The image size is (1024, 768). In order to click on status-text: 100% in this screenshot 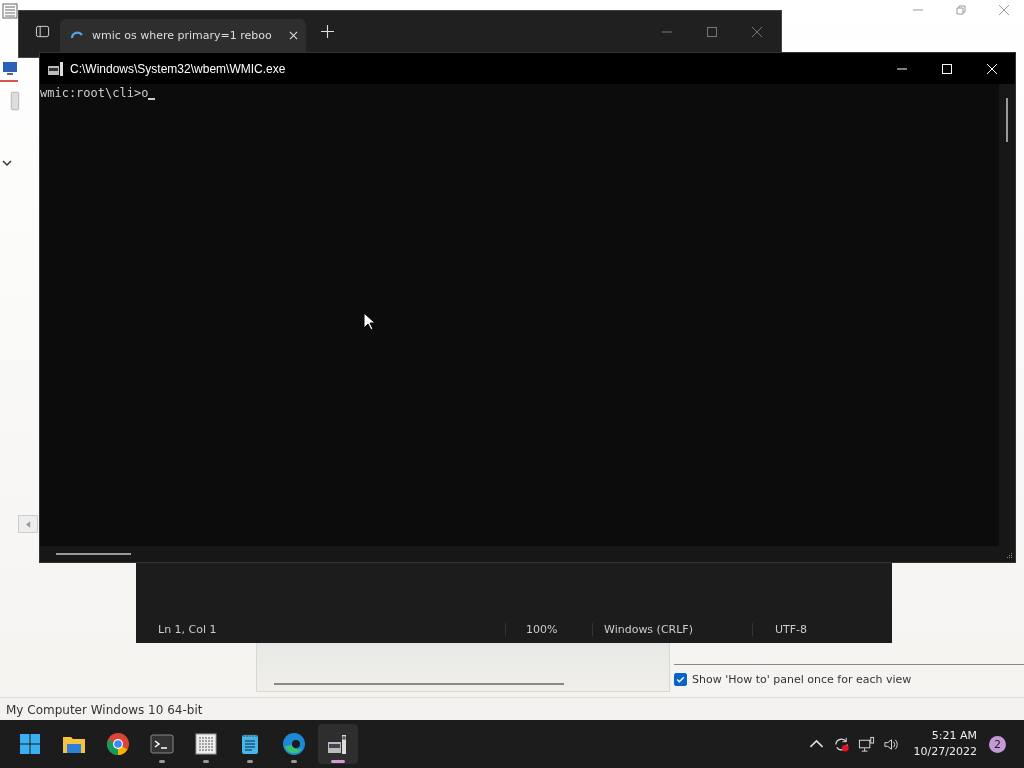, I will do `click(548, 629)`.